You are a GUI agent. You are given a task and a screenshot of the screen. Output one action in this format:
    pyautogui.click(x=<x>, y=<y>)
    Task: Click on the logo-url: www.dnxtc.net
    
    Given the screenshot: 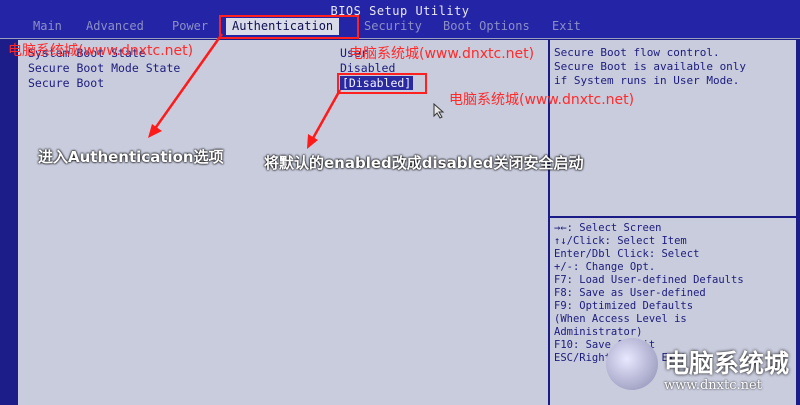 What is the action you would take?
    pyautogui.click(x=713, y=385)
    